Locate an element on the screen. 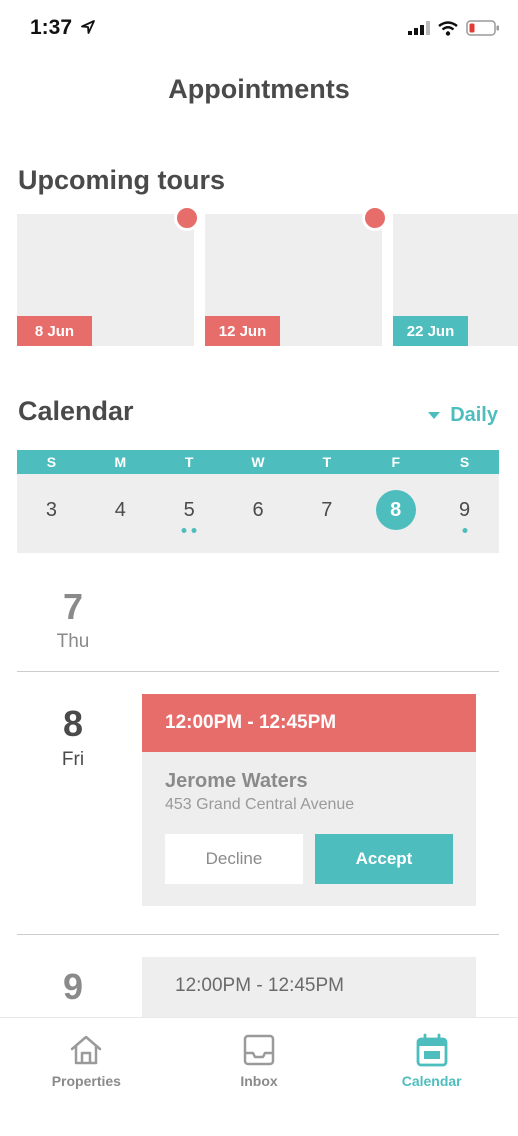  calendar-day-number: 8 is located at coordinates (395, 510).